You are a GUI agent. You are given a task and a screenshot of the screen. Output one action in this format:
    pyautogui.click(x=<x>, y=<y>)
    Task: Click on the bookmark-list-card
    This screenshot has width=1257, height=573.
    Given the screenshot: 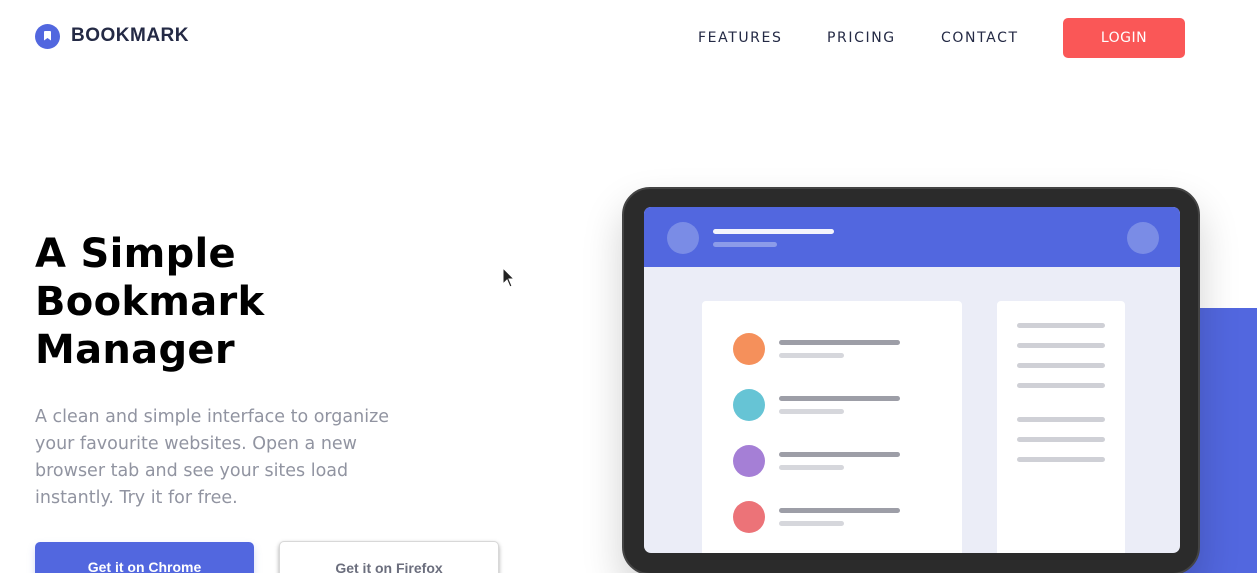 What is the action you would take?
    pyautogui.click(x=832, y=427)
    